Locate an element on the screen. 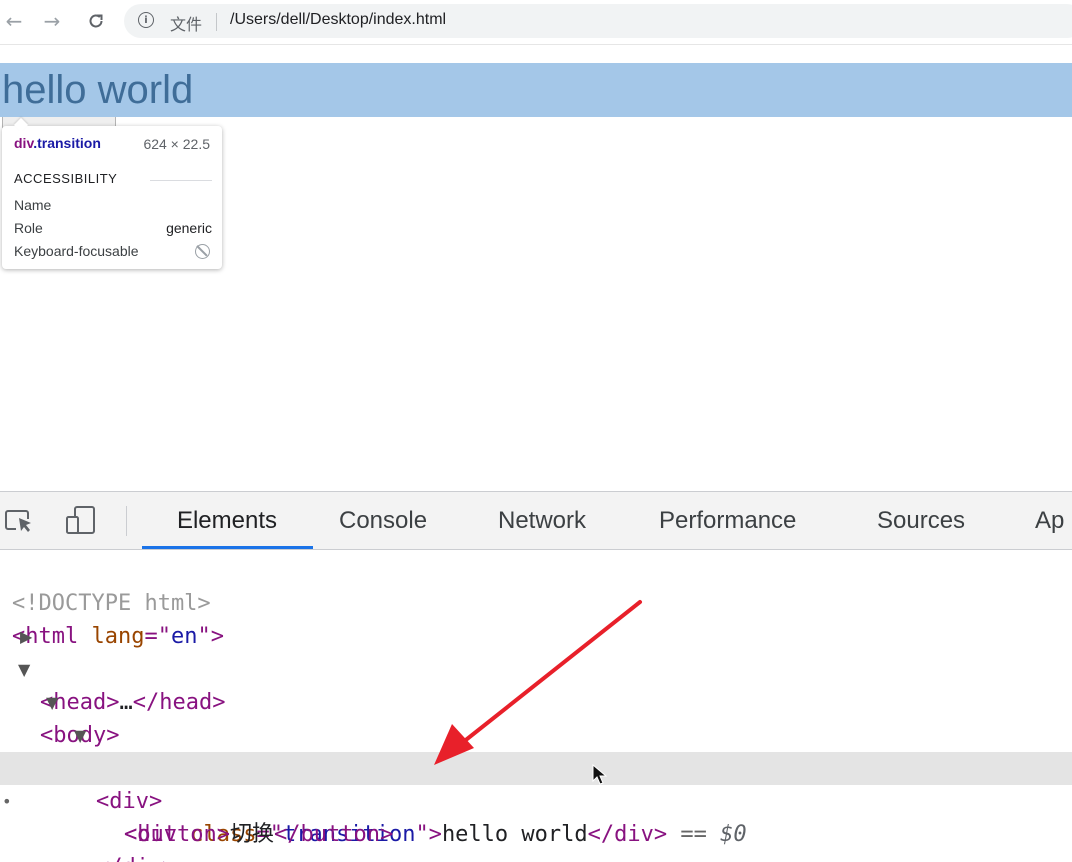 This screenshot has width=1072, height=862. dom-node-div: ▼ <div> is located at coordinates (536, 766).